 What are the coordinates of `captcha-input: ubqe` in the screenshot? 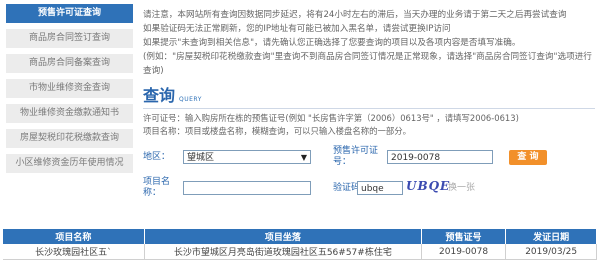 It's located at (380, 188).